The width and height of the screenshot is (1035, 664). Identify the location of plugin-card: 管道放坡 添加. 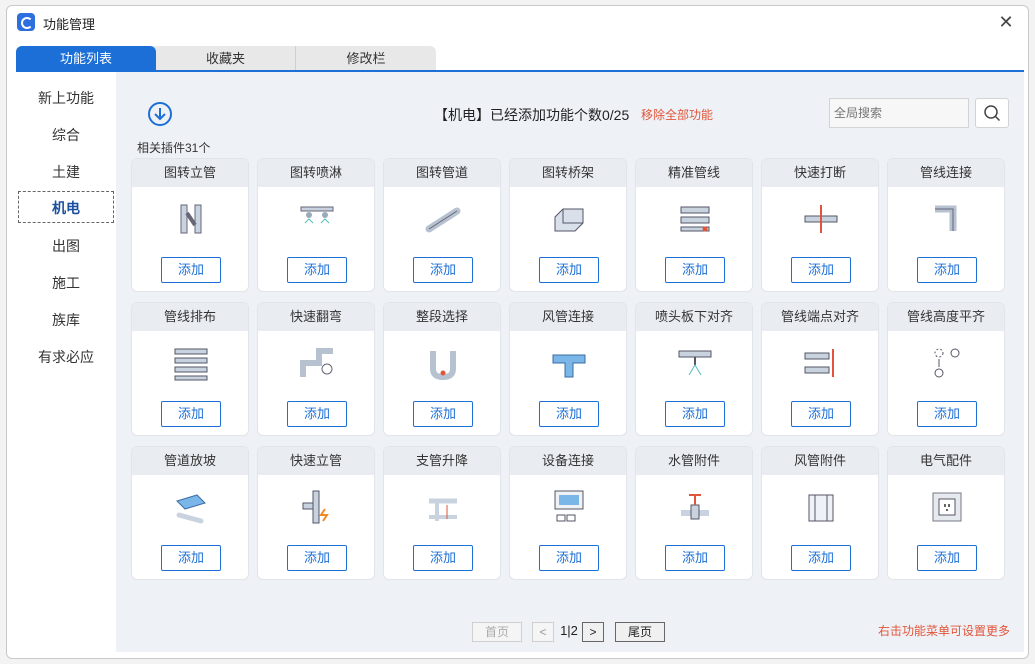
(190, 513).